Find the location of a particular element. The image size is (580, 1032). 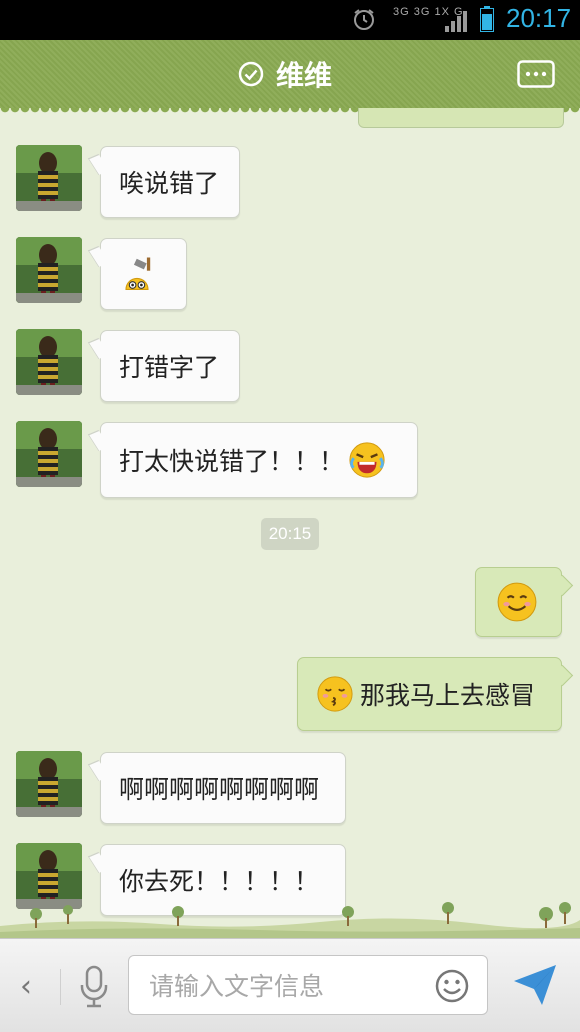

title-bar: 维维 is located at coordinates (290, 77).